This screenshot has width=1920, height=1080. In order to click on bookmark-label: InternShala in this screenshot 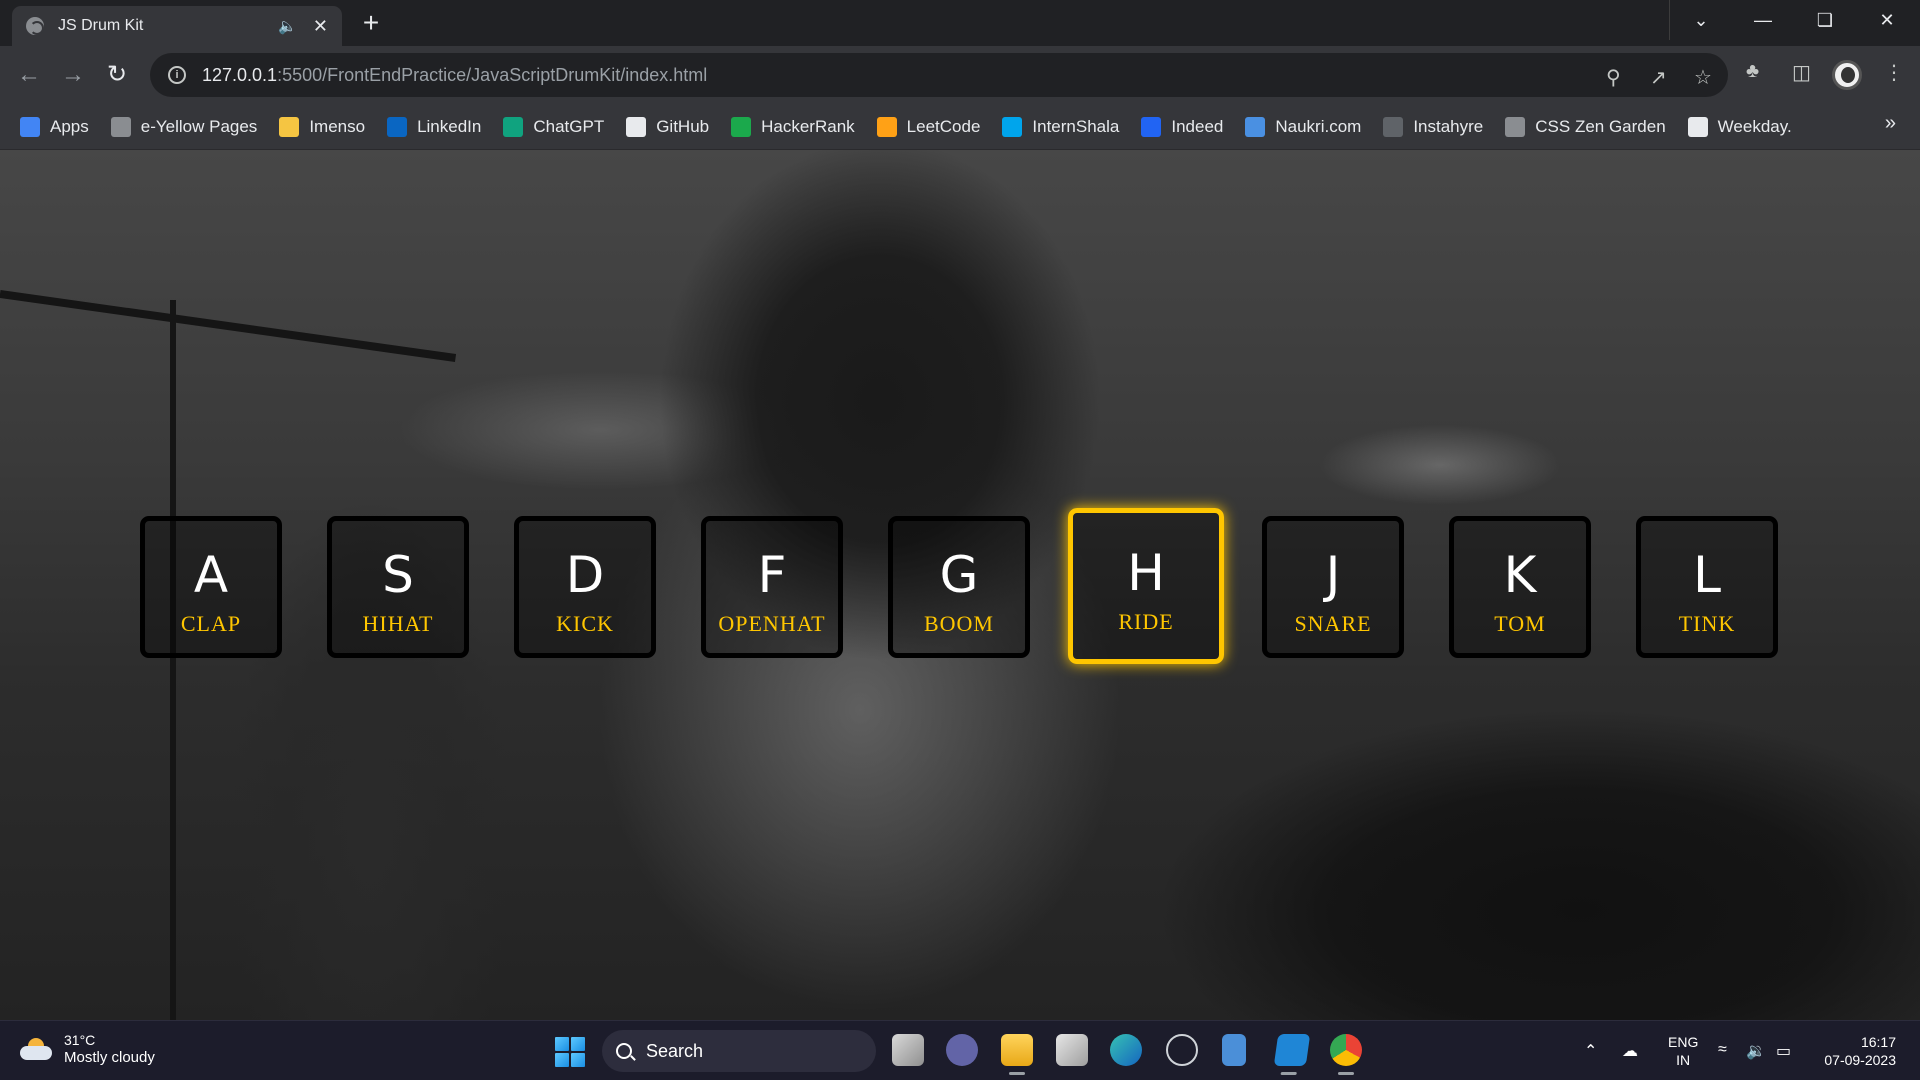, I will do `click(1076, 126)`.